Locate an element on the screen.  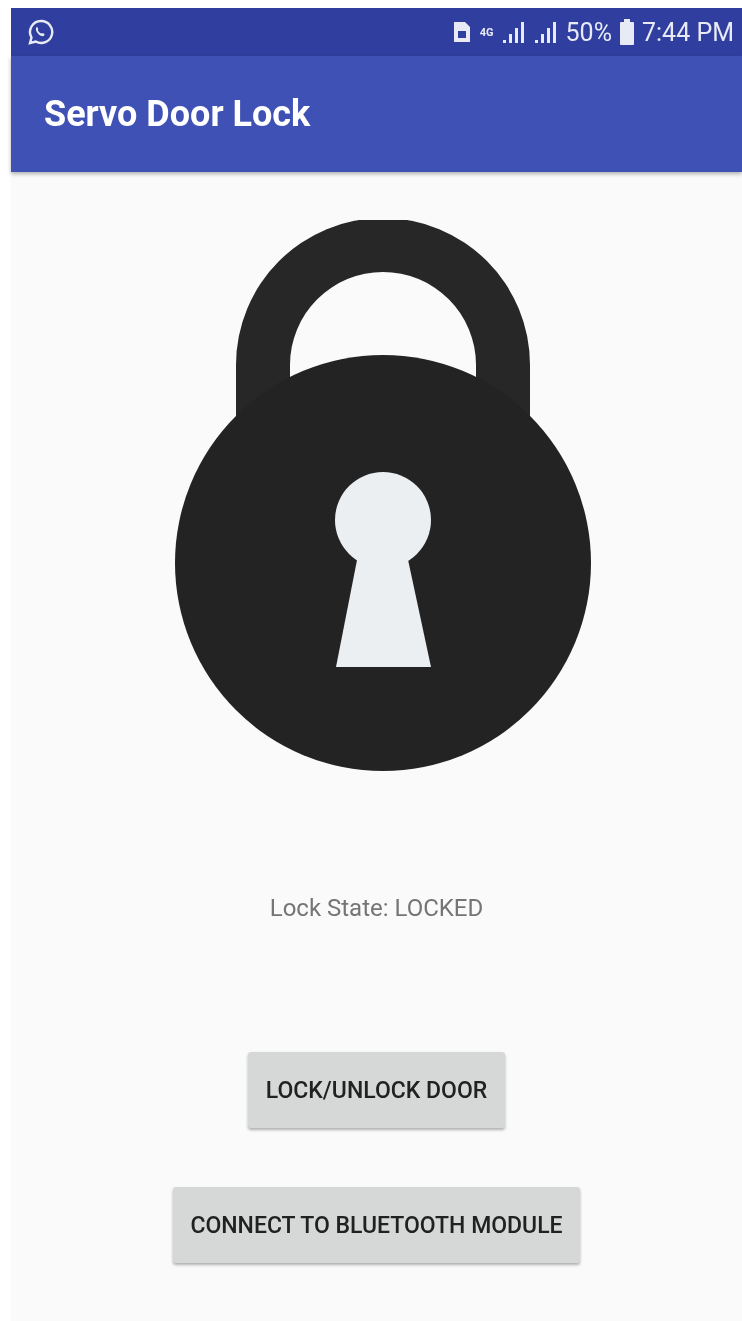
battery-icon is located at coordinates (627, 32).